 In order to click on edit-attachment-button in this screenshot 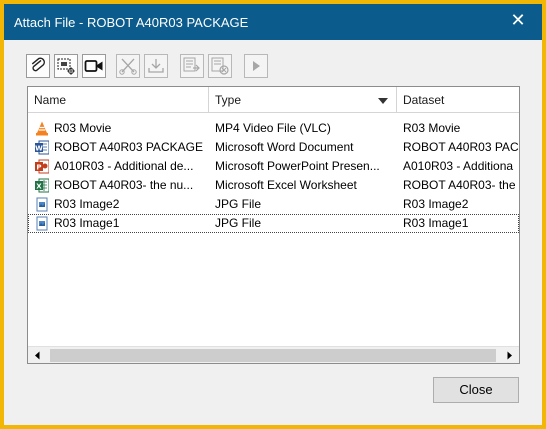, I will do `click(192, 66)`.